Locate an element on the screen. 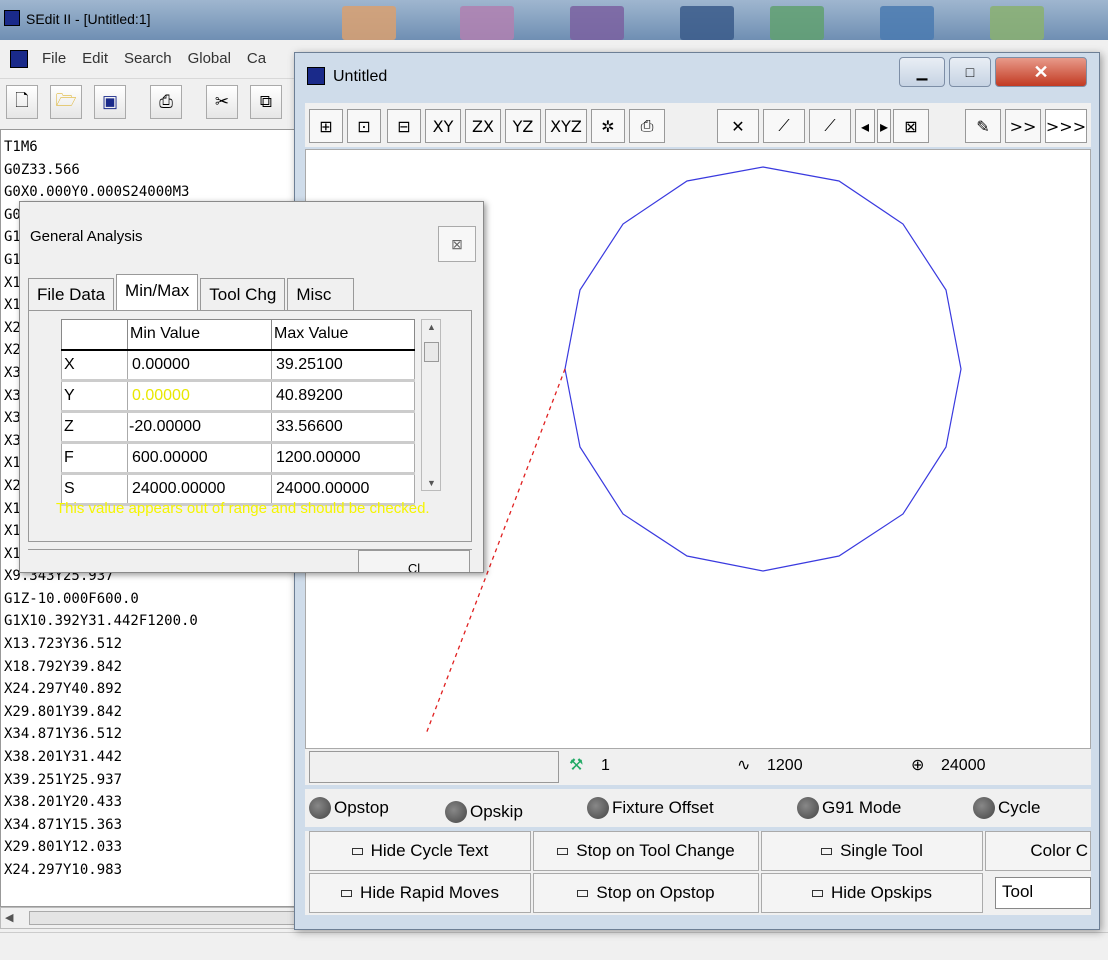 This screenshot has height=960, width=1108. maximize-button: □ is located at coordinates (970, 72).